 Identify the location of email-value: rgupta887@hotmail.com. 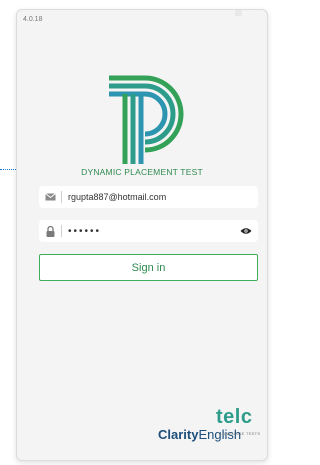
(163, 197).